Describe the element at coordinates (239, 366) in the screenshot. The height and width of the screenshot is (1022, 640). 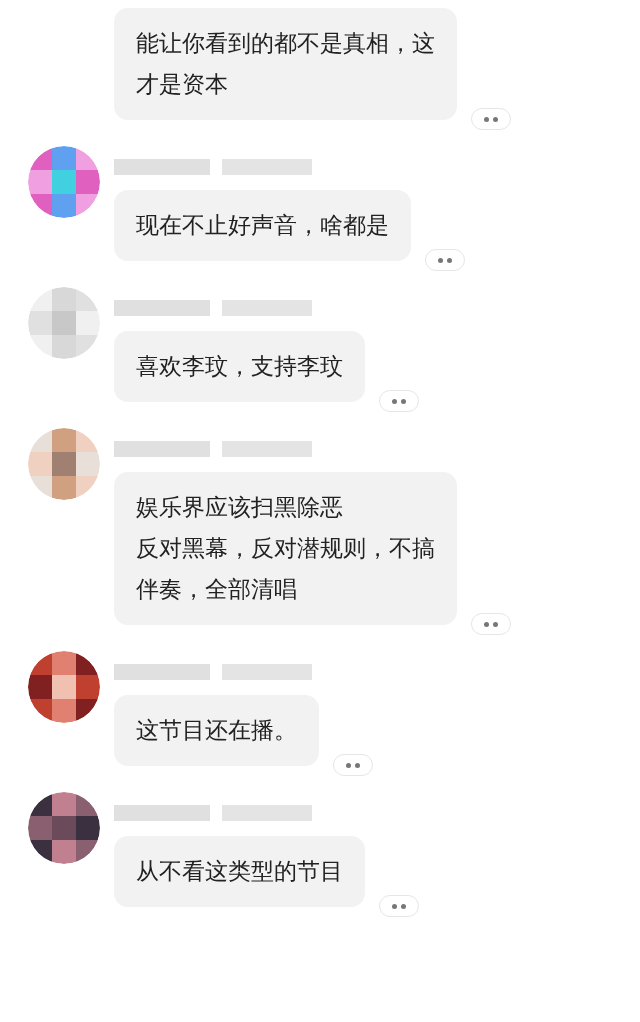
I see `message-text: 喜欢李玟，支持李玟` at that location.